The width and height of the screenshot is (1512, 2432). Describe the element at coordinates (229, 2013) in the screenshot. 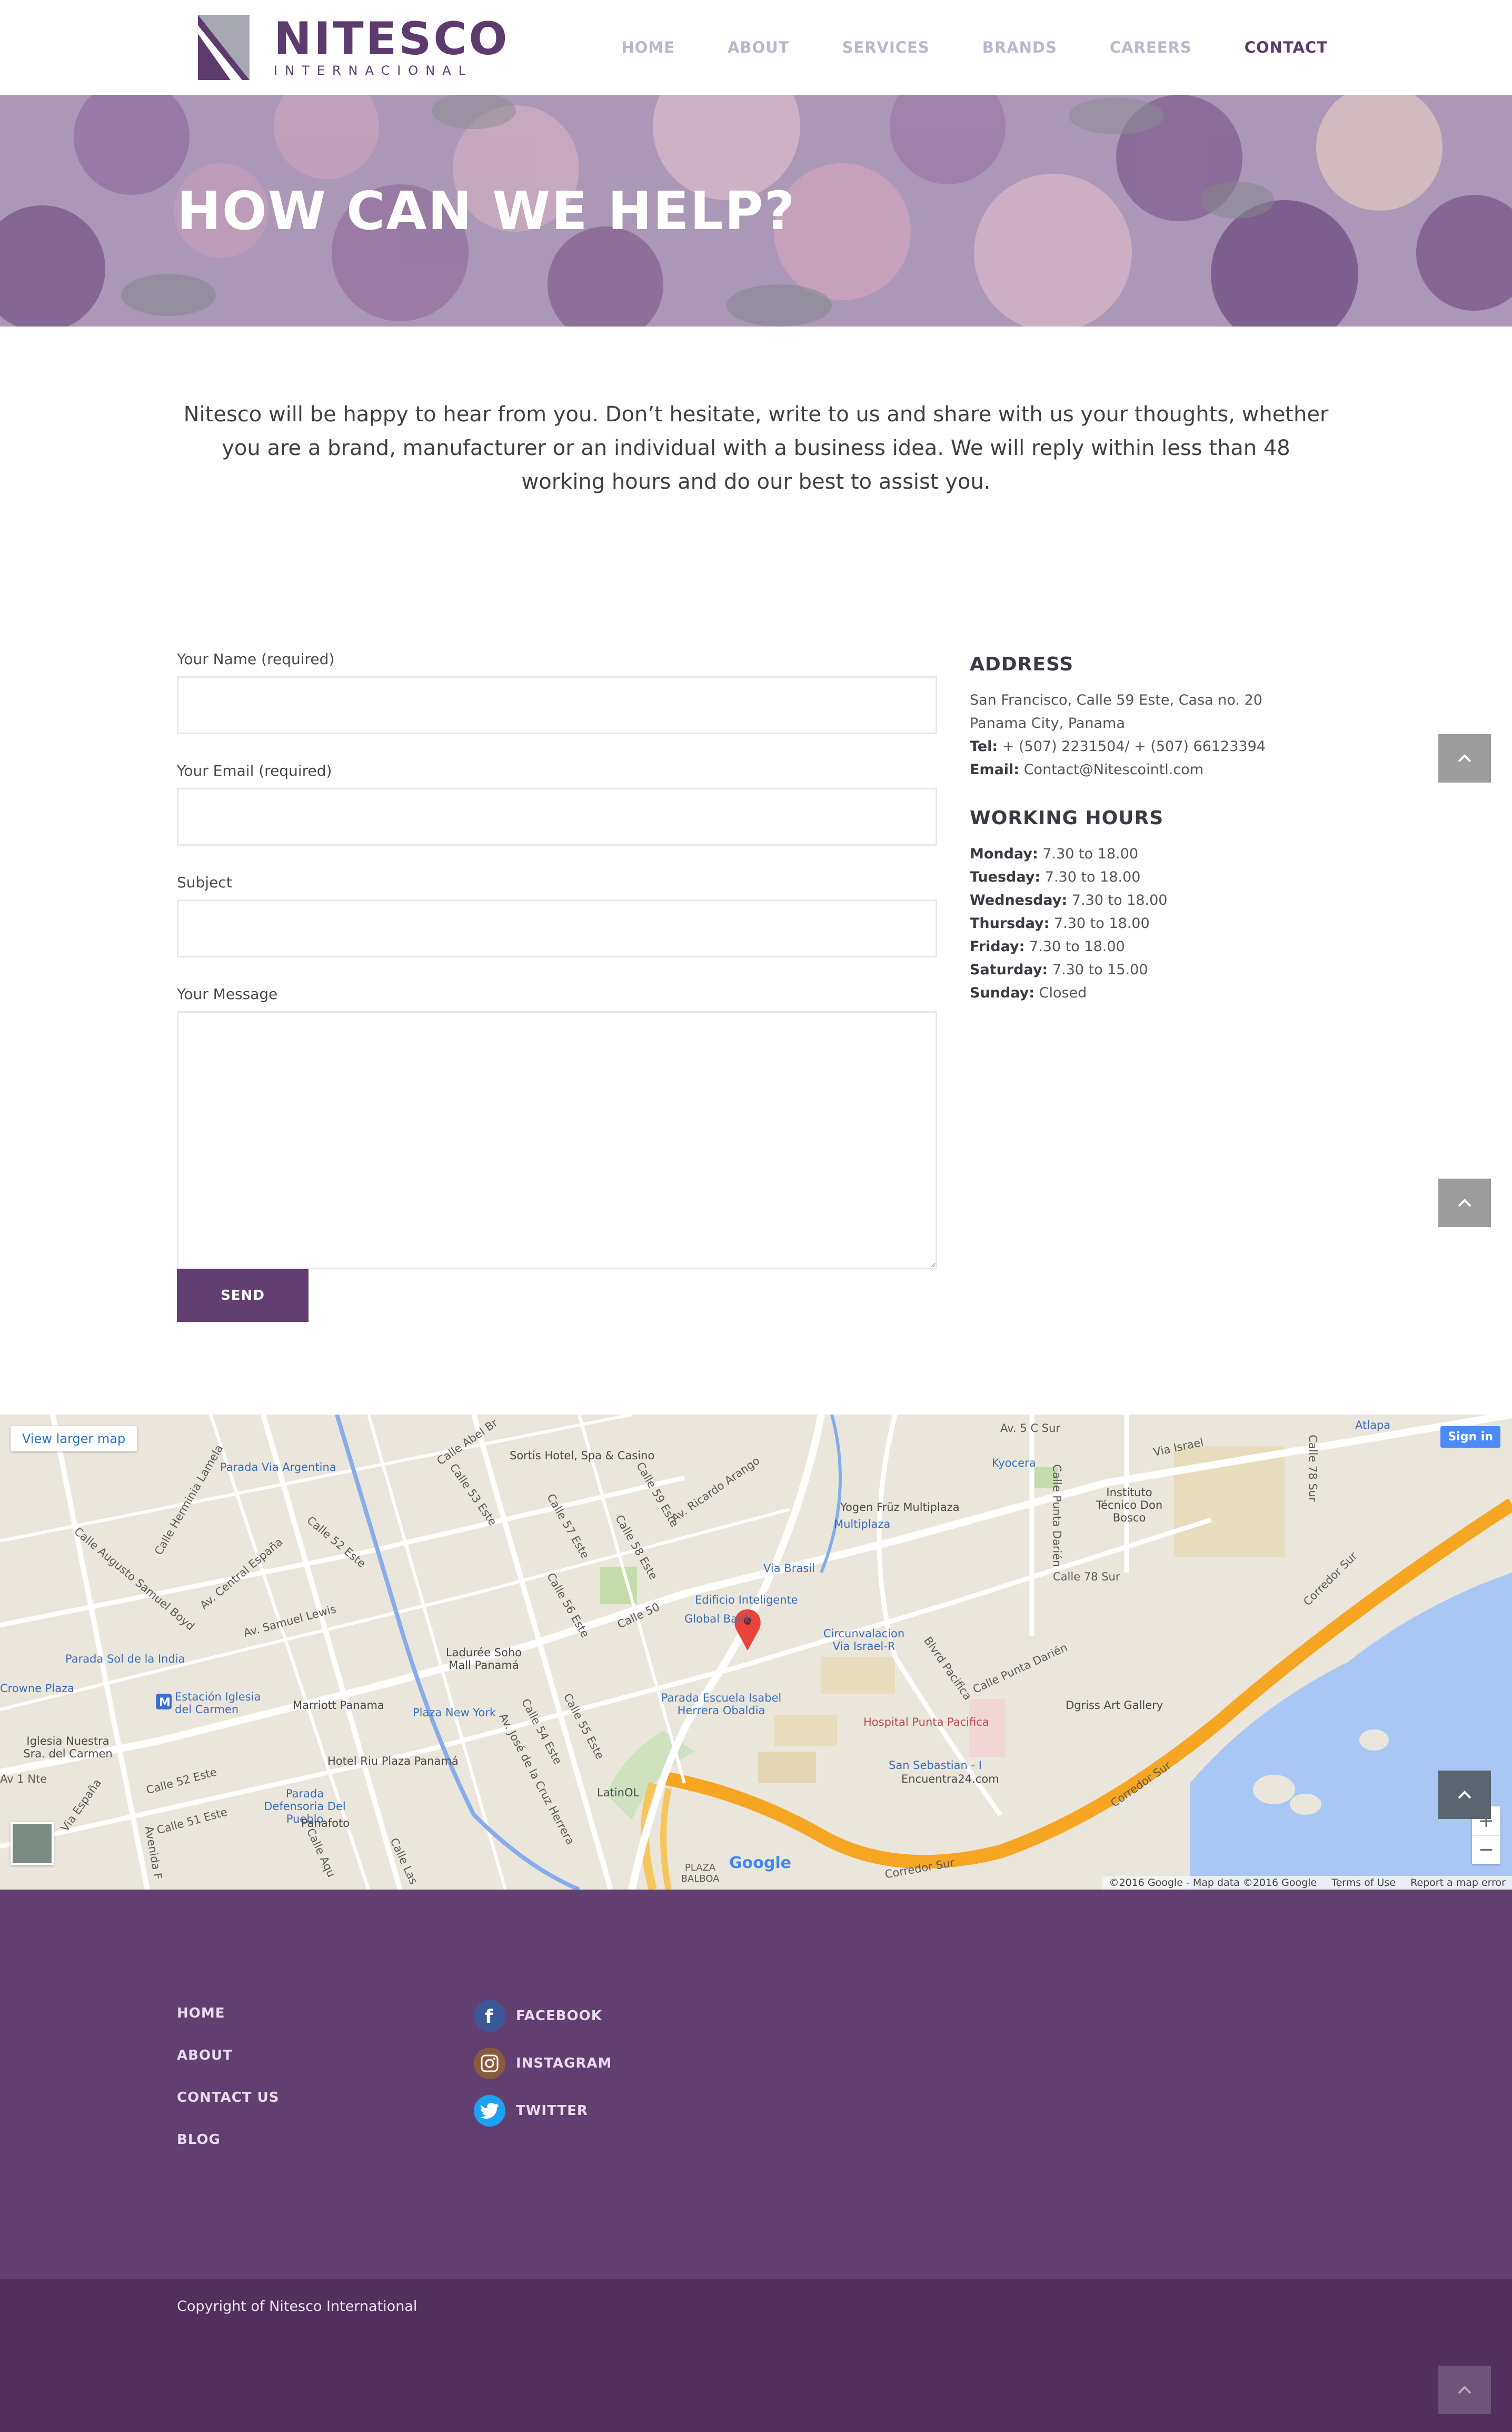

I see `footer-link-home: HOME` at that location.